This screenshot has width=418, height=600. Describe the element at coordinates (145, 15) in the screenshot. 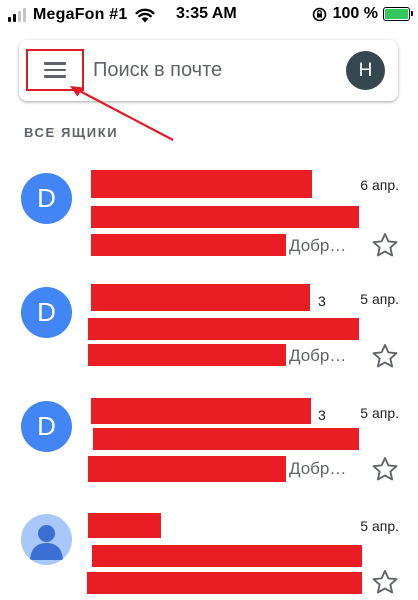

I see `wifi-icon` at that location.